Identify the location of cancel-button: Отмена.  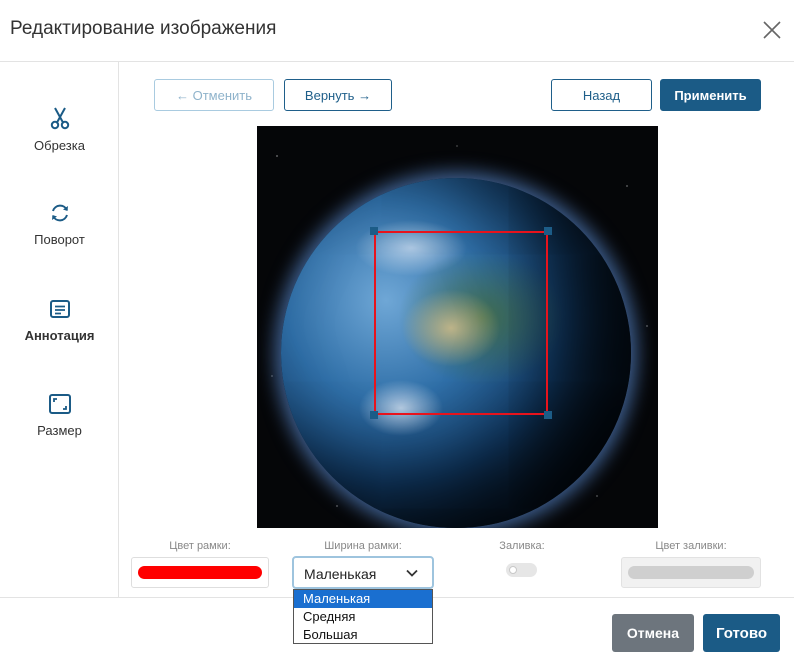
(653, 633).